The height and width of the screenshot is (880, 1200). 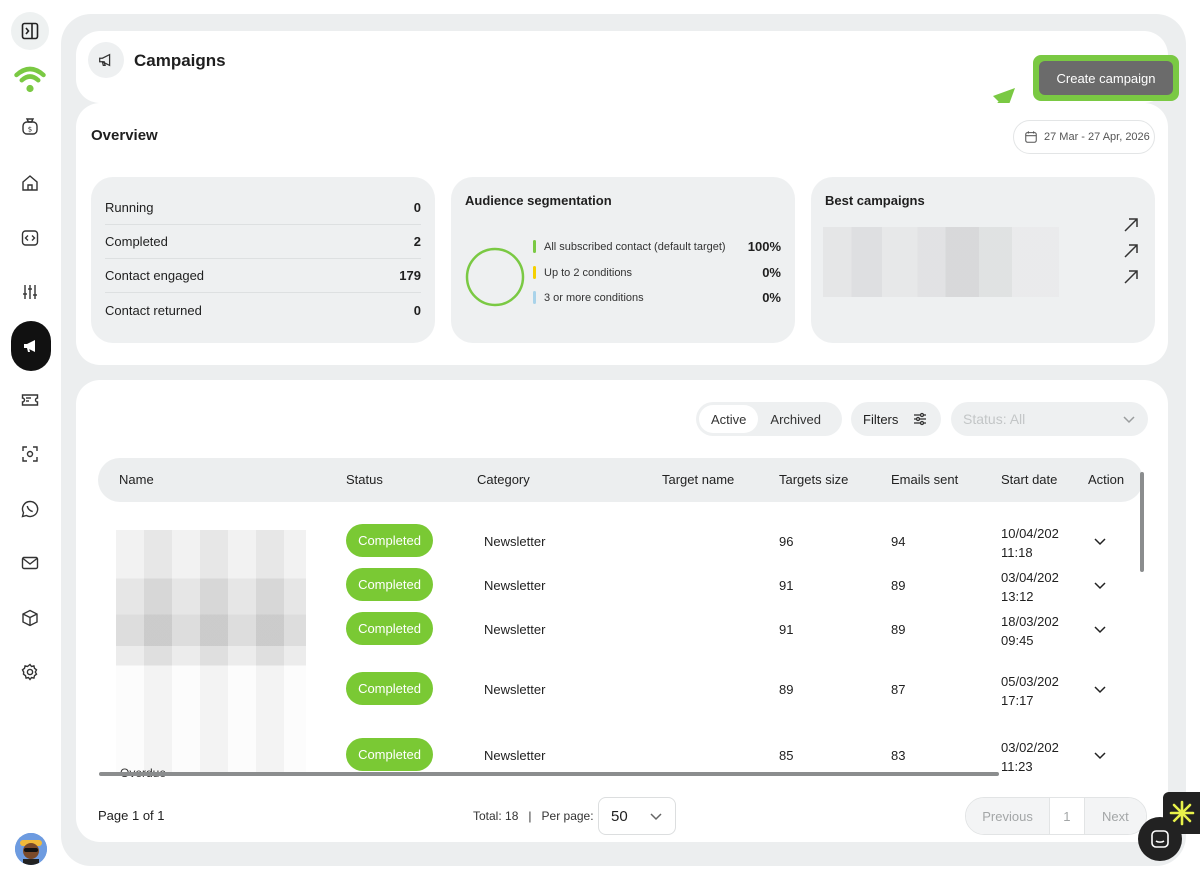 I want to click on segment-row: 3 or more conditions 0%, so click(x=657, y=297).